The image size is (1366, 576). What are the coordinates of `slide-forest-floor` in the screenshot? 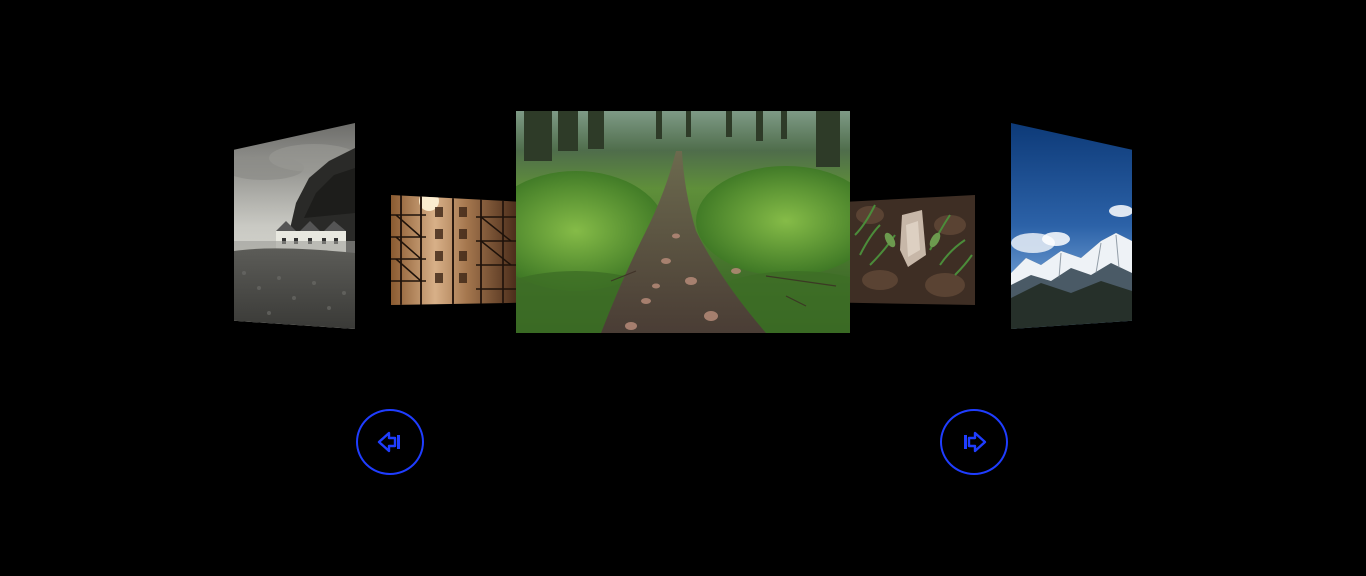 It's located at (912, 250).